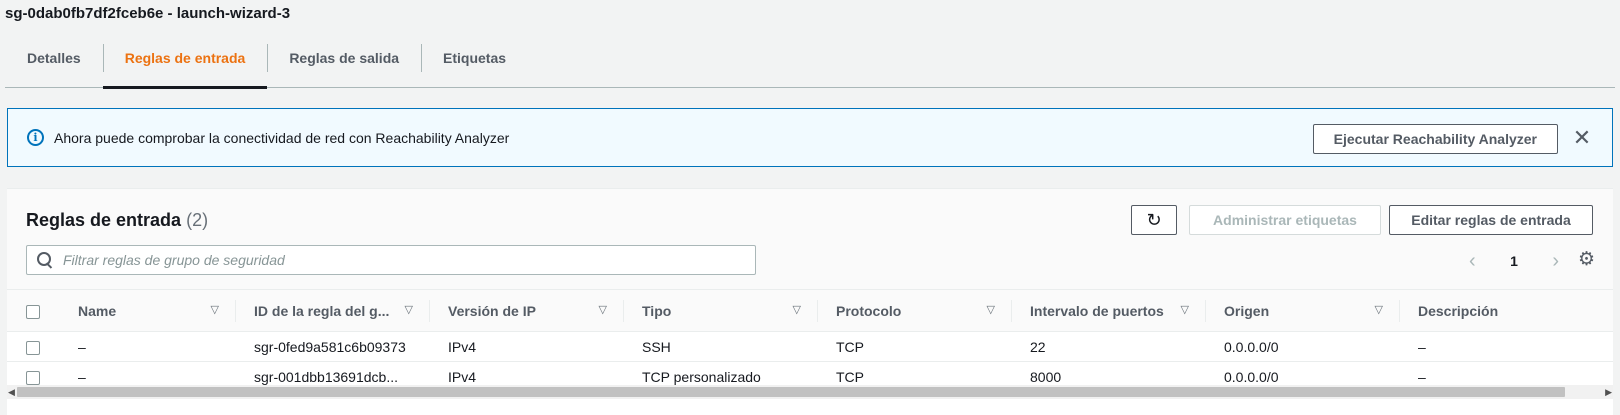 This screenshot has width=1620, height=415. Describe the element at coordinates (914, 311) in the screenshot. I see `column-header-protocol: Protocolo ▽` at that location.